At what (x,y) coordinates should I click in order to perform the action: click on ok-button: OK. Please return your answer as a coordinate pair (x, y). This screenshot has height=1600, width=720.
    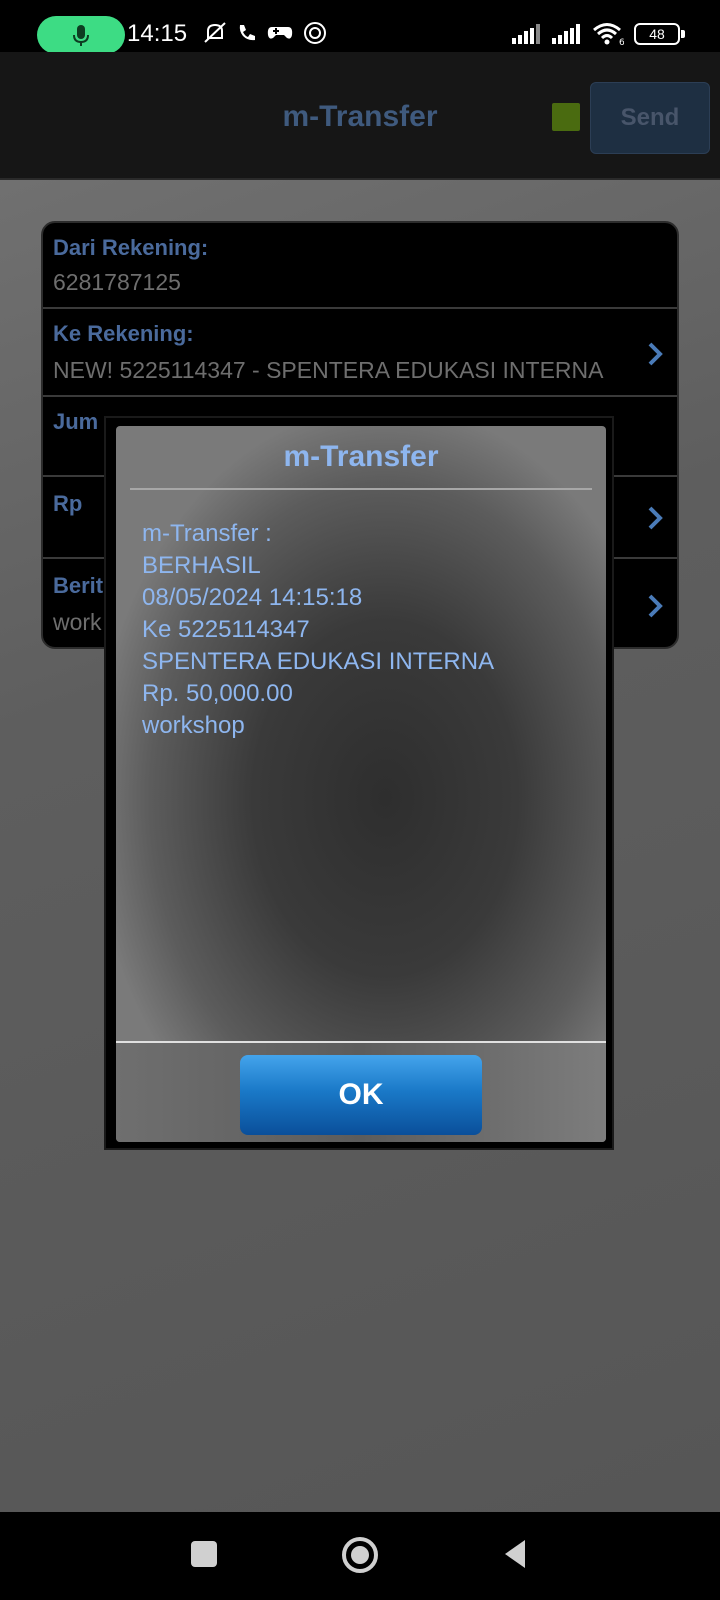
    Looking at the image, I should click on (361, 1095).